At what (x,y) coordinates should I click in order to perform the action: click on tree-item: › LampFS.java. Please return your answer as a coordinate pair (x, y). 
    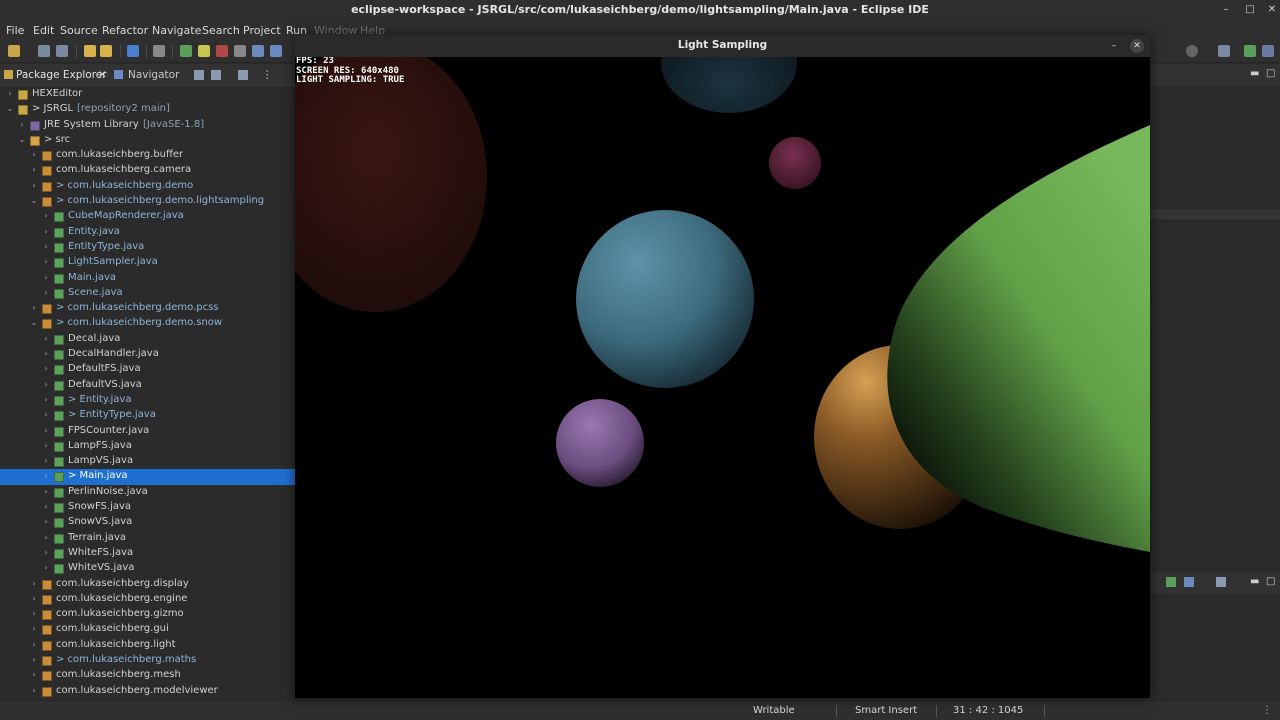
    Looking at the image, I should click on (147, 446).